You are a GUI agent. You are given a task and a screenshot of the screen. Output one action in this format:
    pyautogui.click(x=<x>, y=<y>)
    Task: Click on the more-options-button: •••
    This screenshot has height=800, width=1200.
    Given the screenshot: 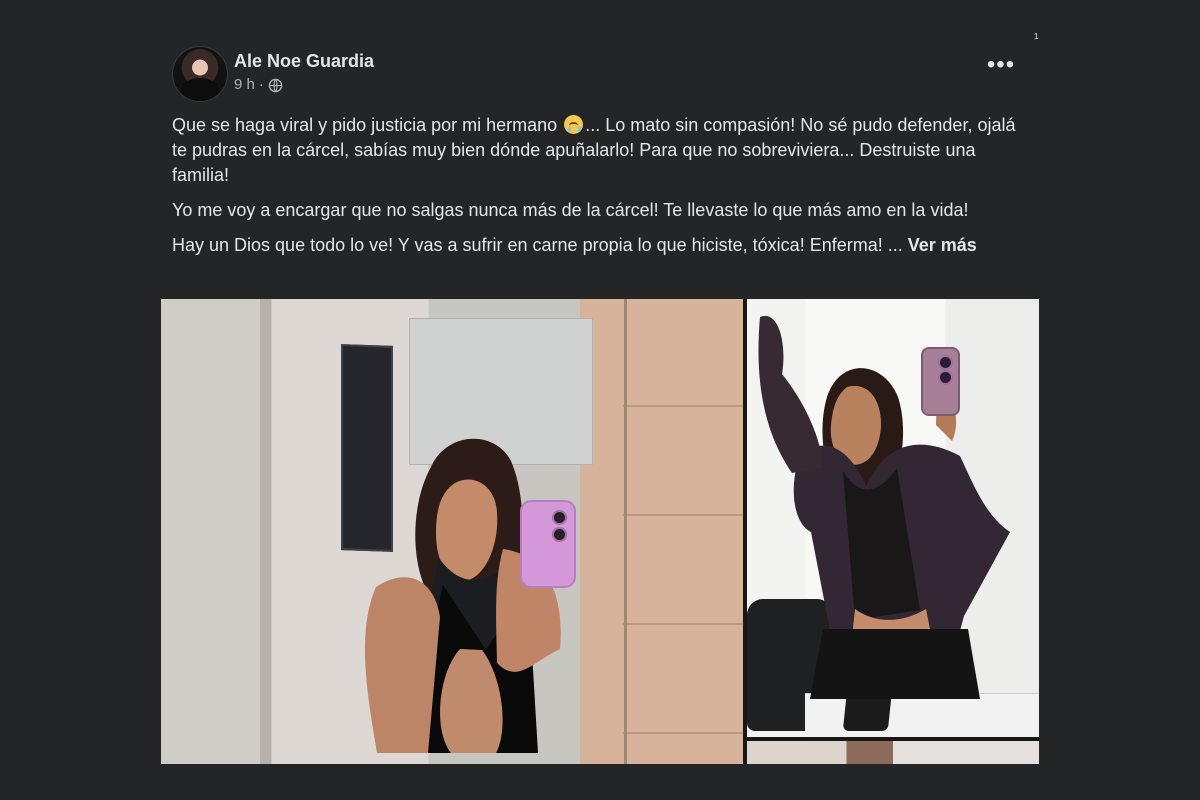 What is the action you would take?
    pyautogui.click(x=1001, y=68)
    